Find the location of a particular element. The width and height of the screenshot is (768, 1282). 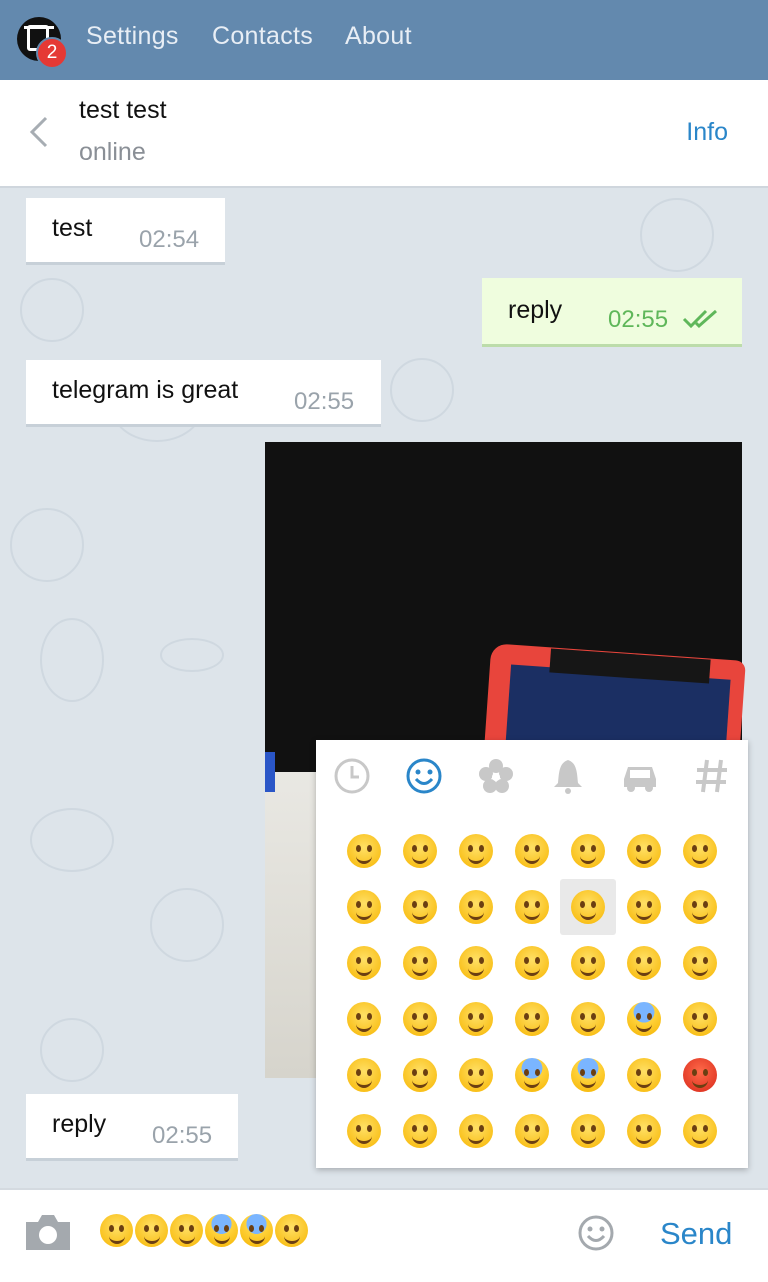

emoji-toggle-icon is located at coordinates (596, 1233).